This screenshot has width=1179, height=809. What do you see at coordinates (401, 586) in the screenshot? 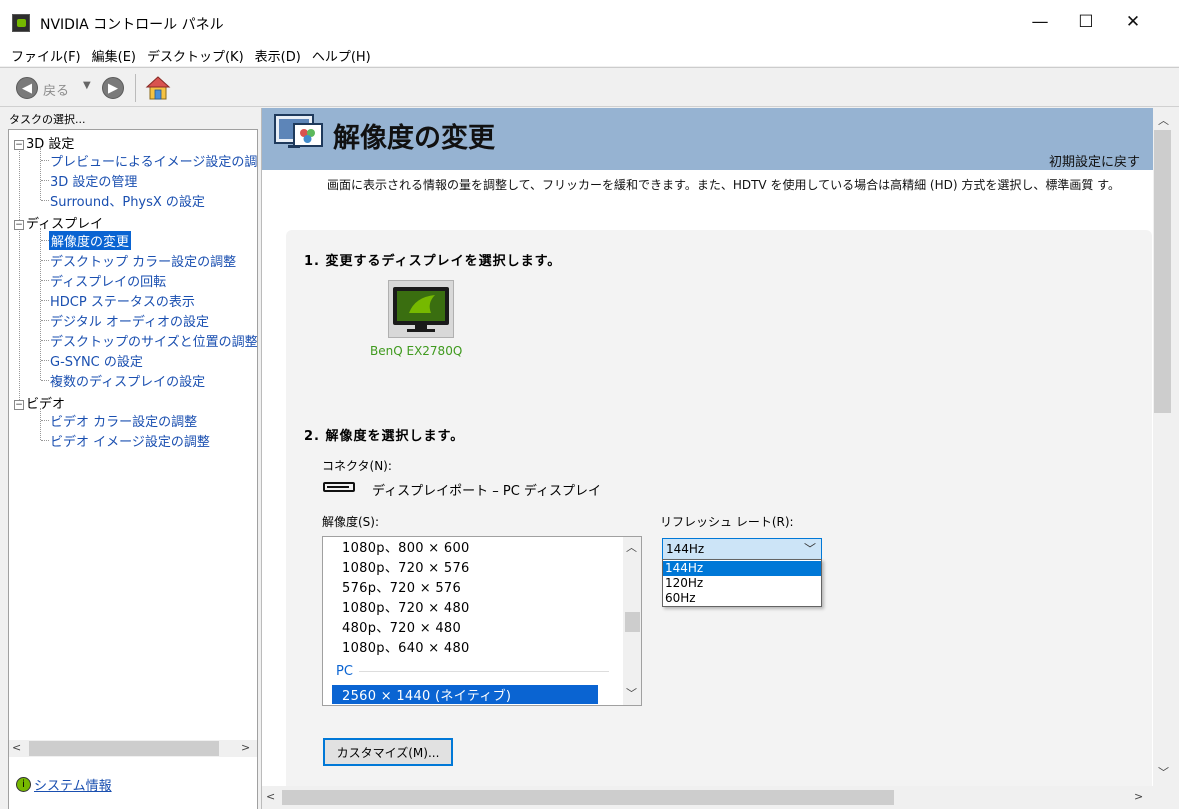
I see `resolution-item: 576p、720 × 576` at bounding box center [401, 586].